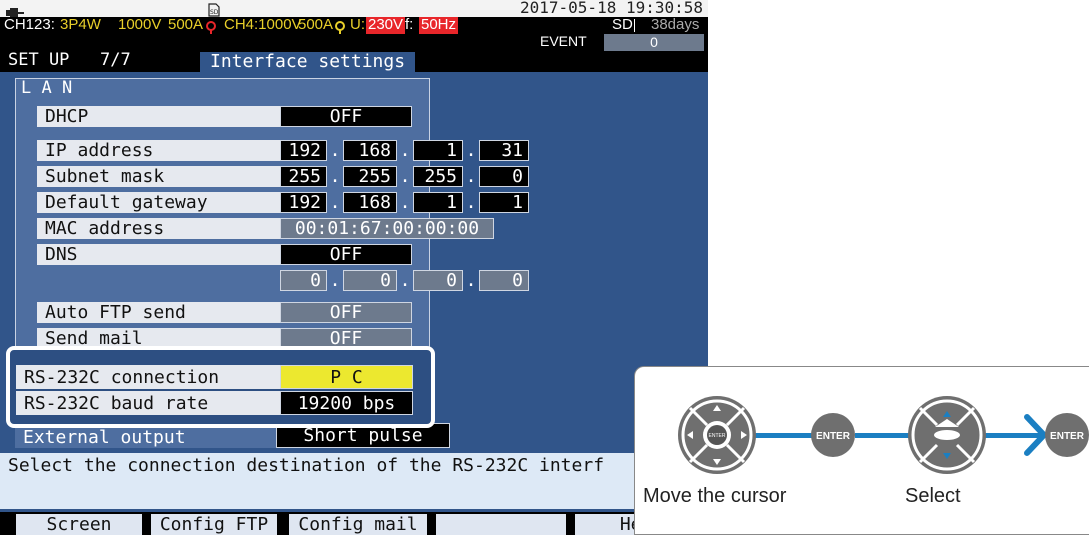  I want to click on datetime: 2017-05-18 19:30:58, so click(612, 8).